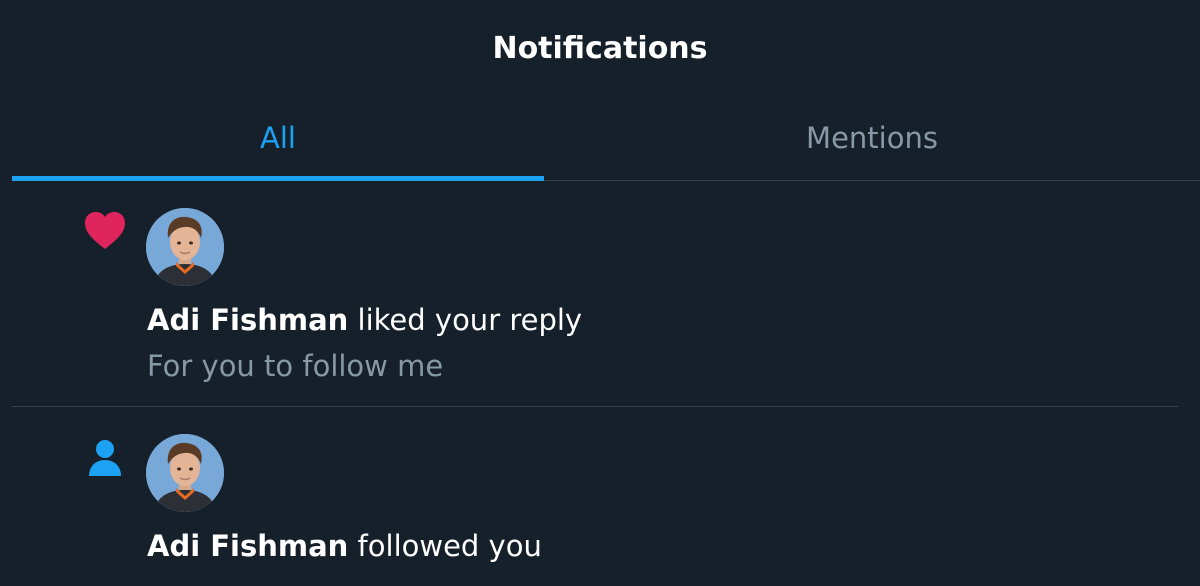  What do you see at coordinates (295, 366) in the screenshot?
I see `reply-preview: For you to follow me` at bounding box center [295, 366].